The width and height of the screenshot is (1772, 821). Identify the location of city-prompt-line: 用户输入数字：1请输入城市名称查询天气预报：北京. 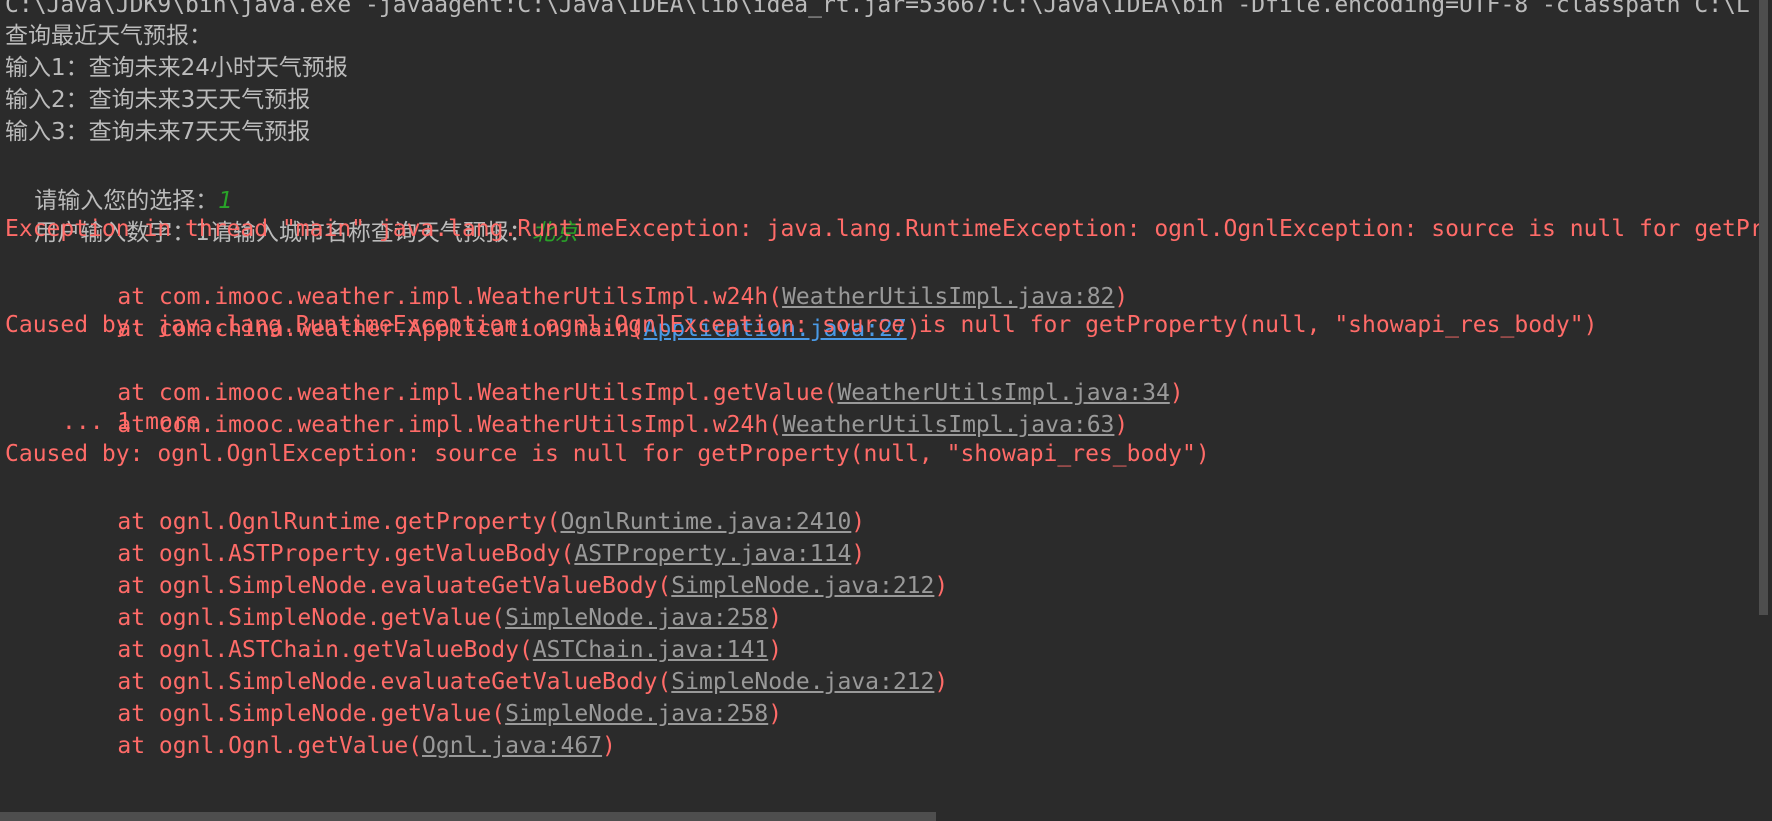
(291, 212).